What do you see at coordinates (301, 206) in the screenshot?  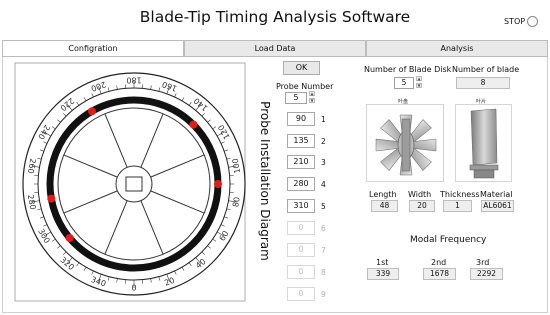 I see `probe-angle-input-5: 310` at bounding box center [301, 206].